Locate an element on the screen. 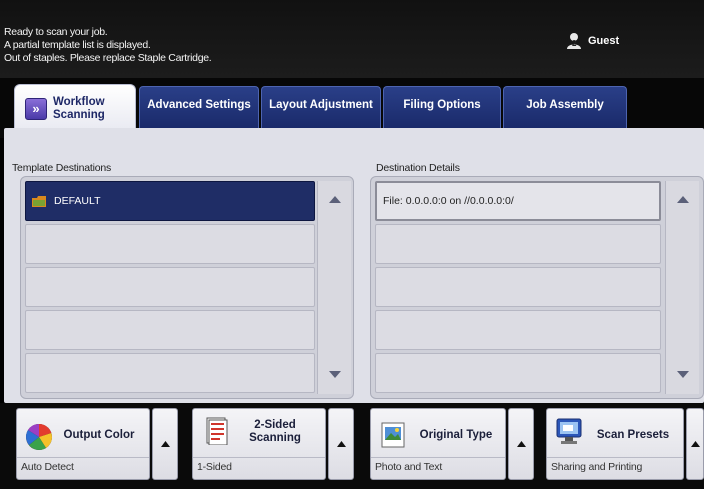  two-sided-expand-button is located at coordinates (341, 444).